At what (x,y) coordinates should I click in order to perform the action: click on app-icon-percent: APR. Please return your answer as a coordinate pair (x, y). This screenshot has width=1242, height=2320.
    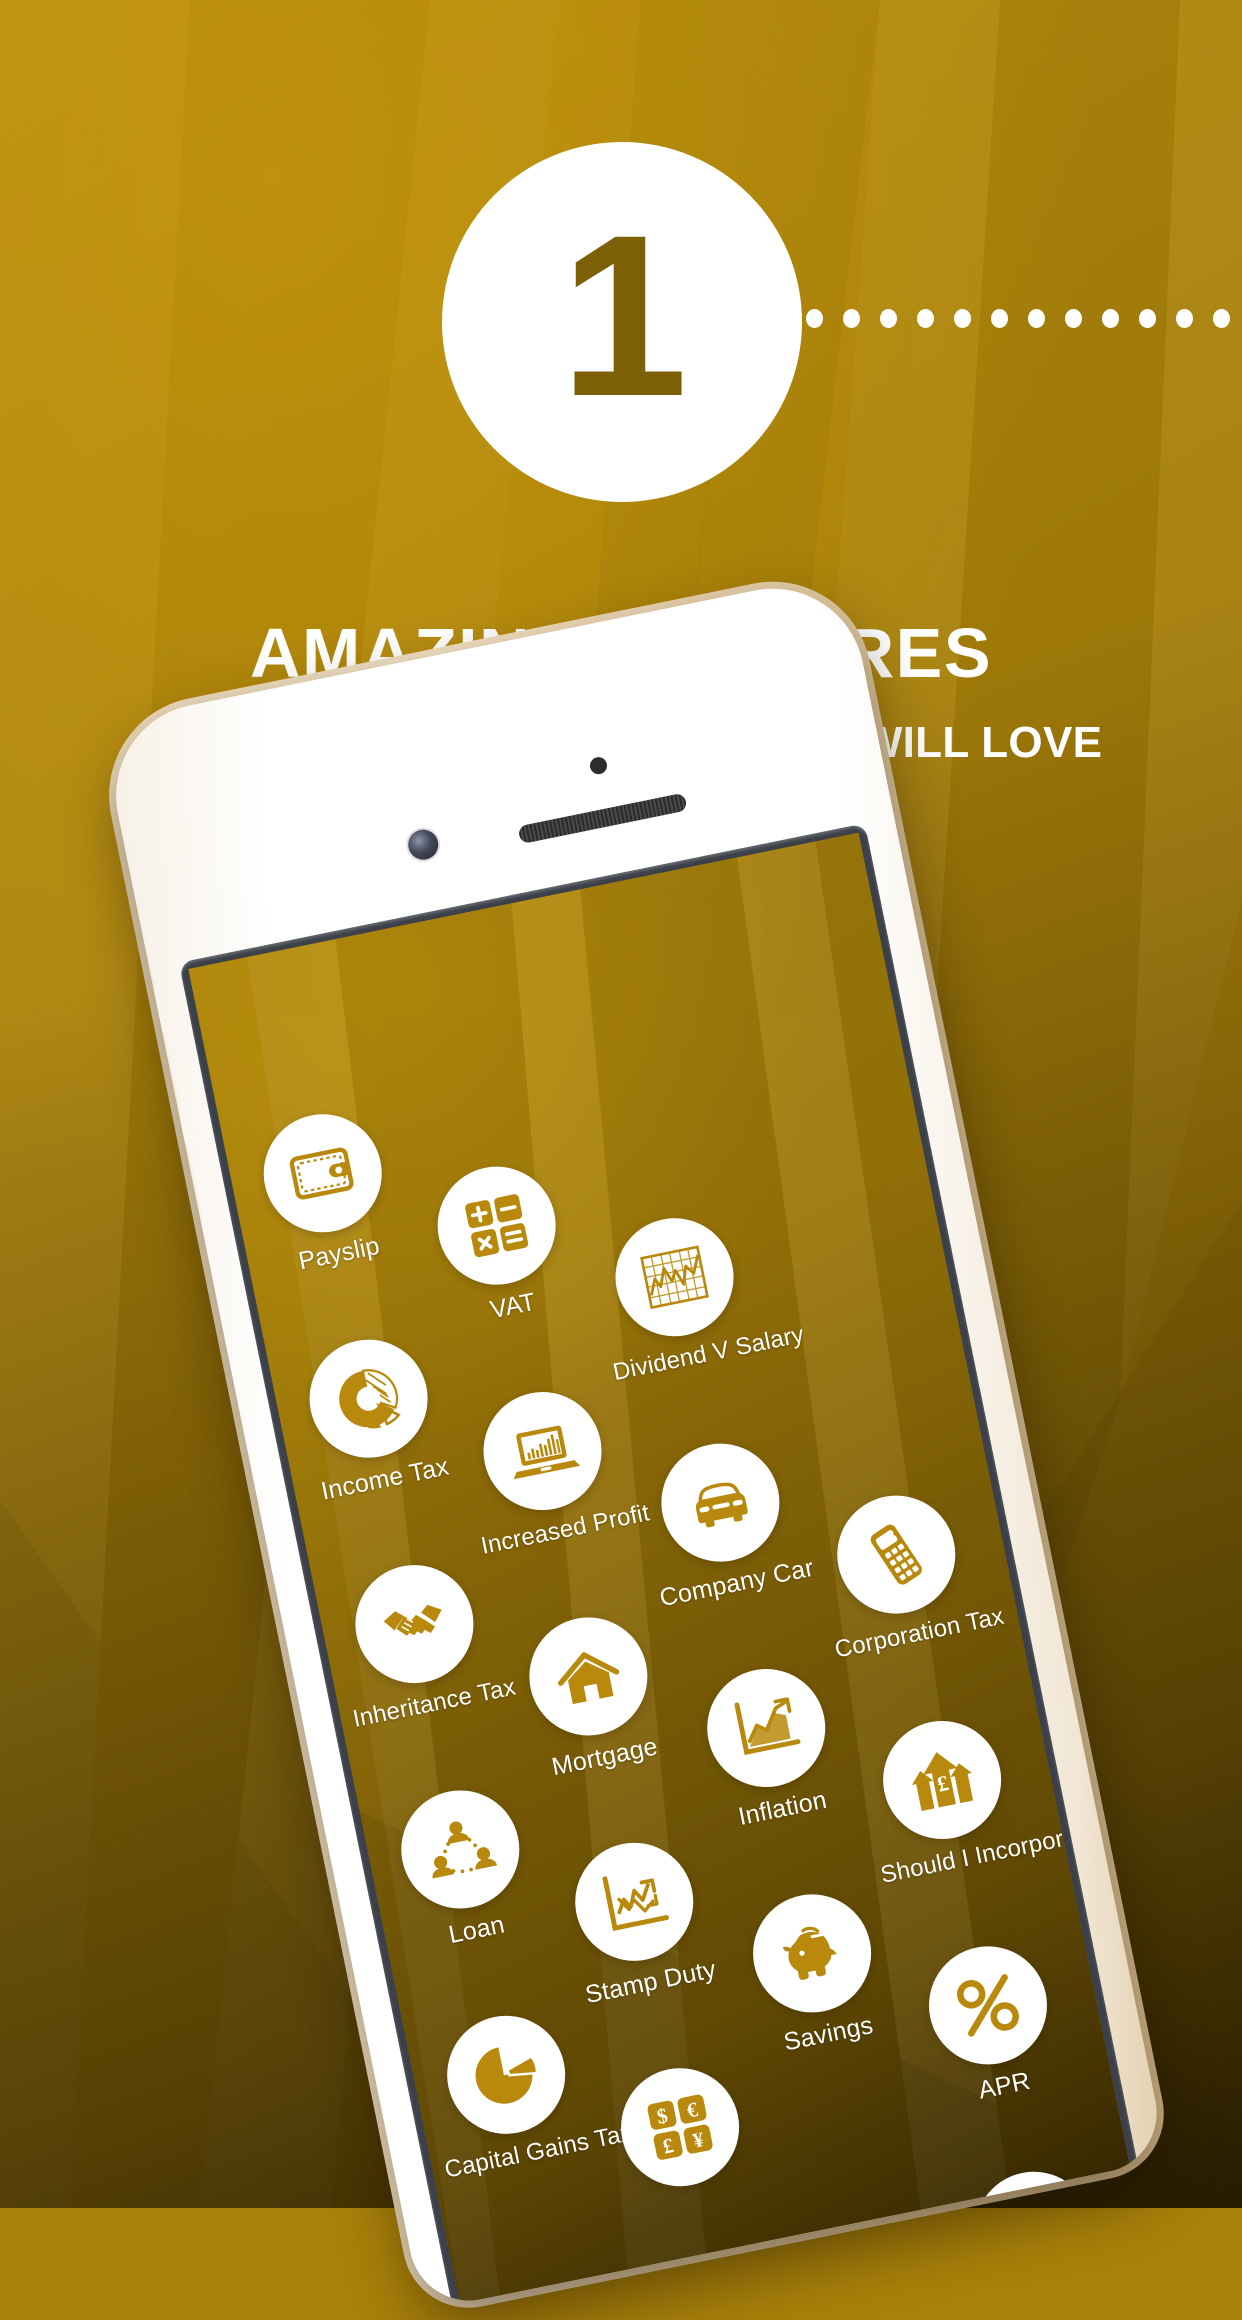
    Looking at the image, I should click on (992, 2024).